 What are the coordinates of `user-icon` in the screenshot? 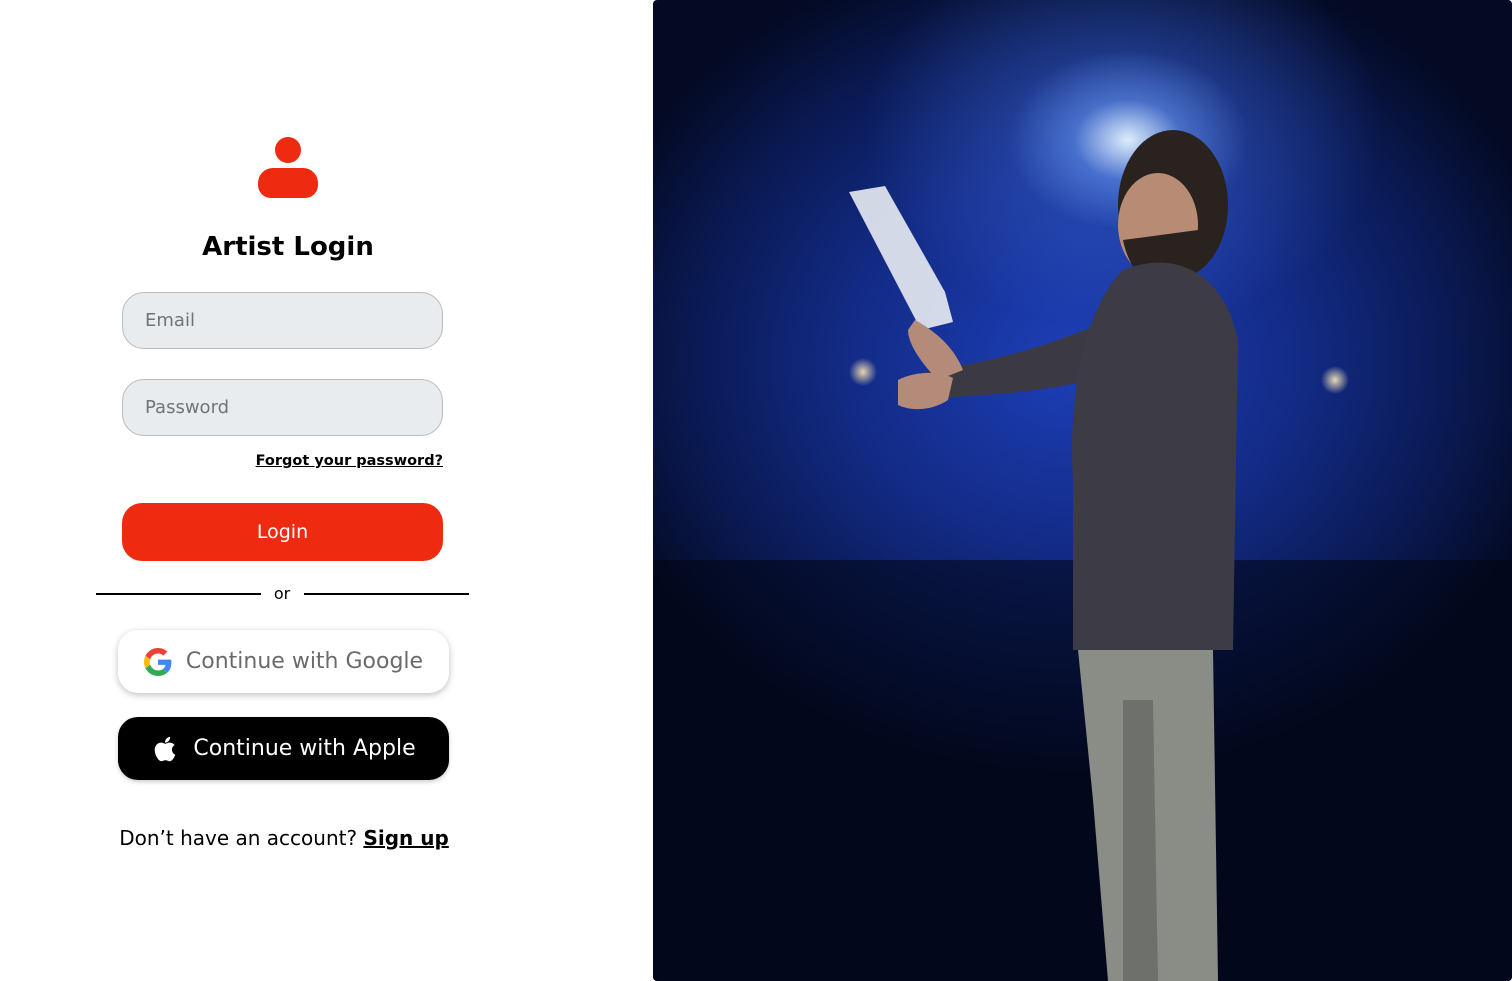 It's located at (288, 168).